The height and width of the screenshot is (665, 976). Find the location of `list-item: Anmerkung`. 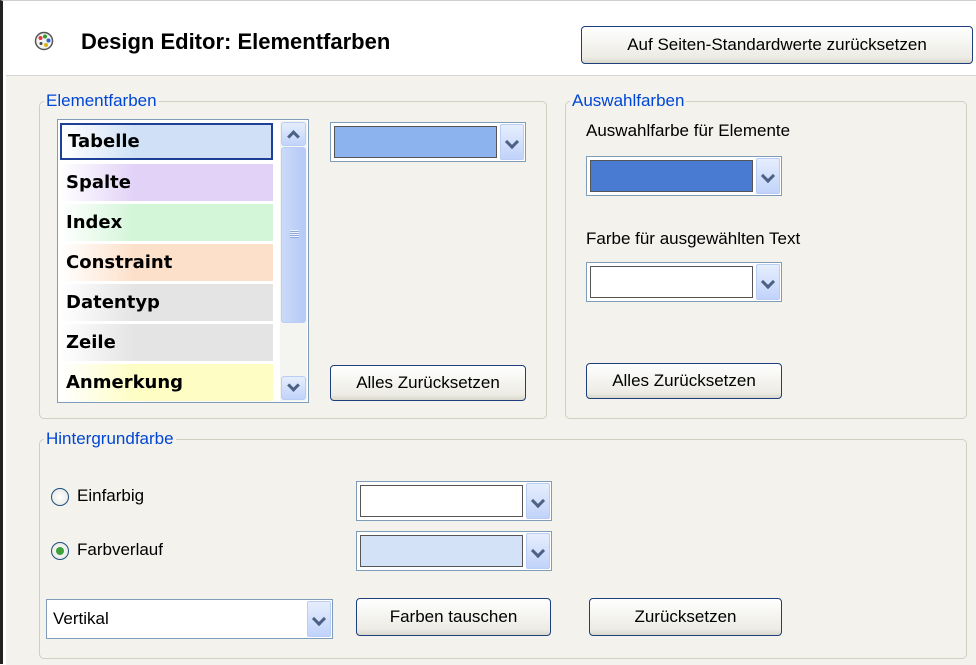

list-item: Anmerkung is located at coordinates (166, 382).